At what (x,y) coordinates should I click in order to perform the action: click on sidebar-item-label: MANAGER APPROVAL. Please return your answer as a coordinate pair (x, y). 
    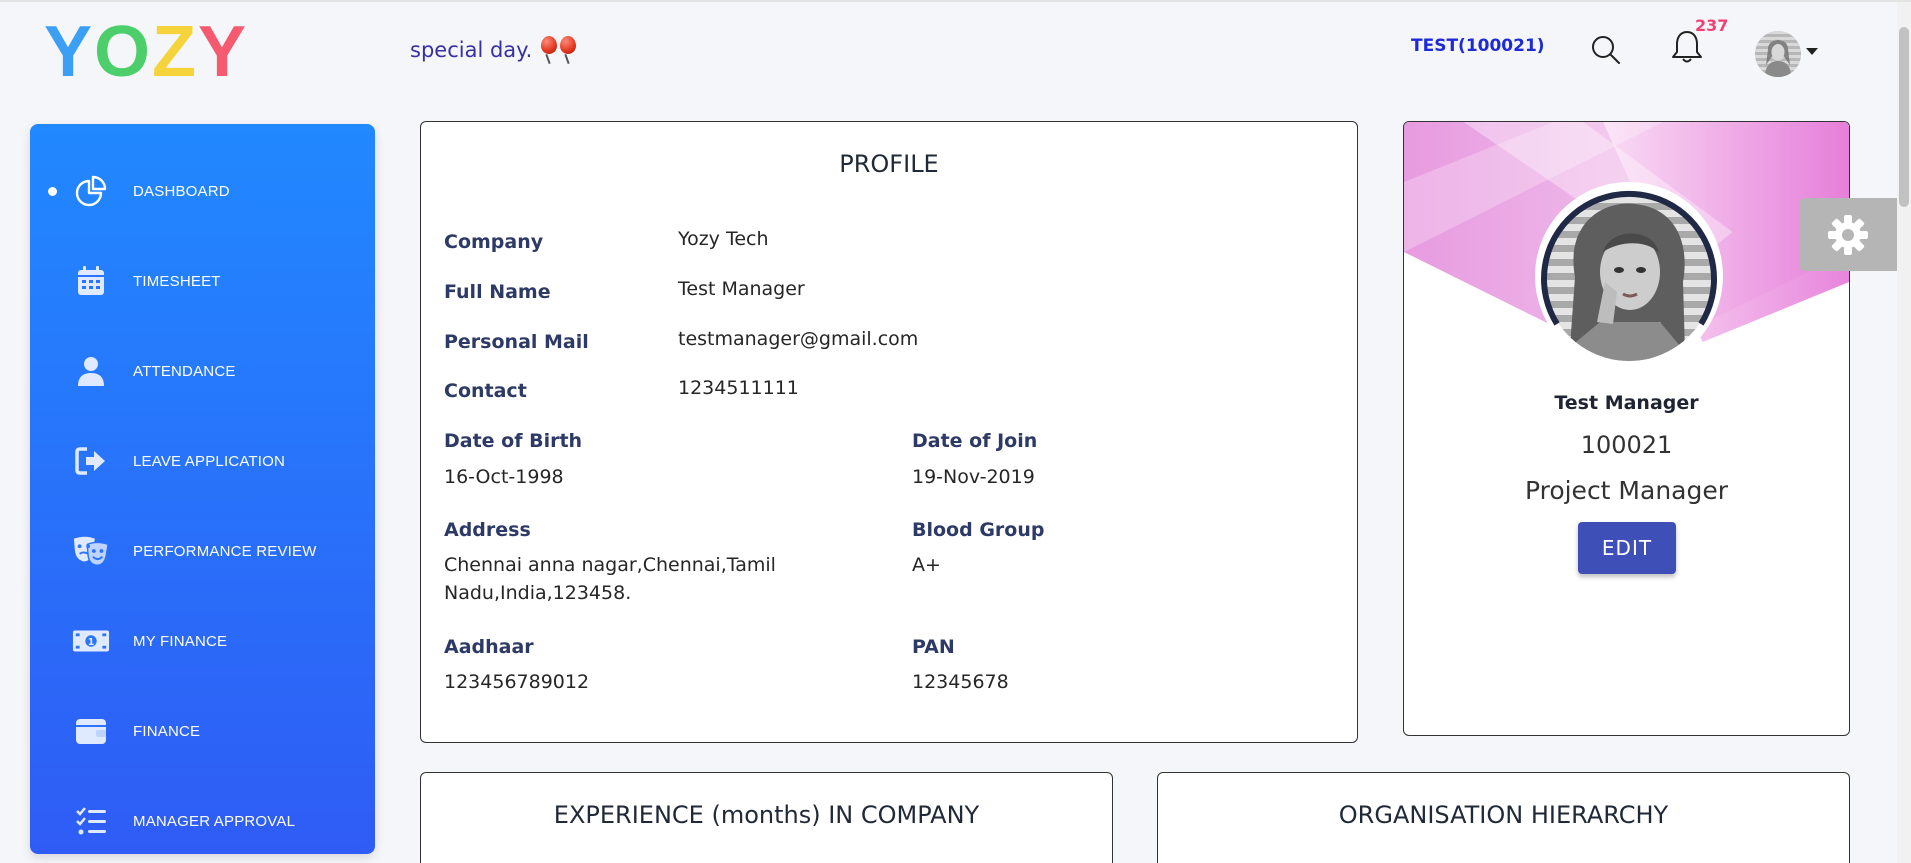
    Looking at the image, I should click on (214, 821).